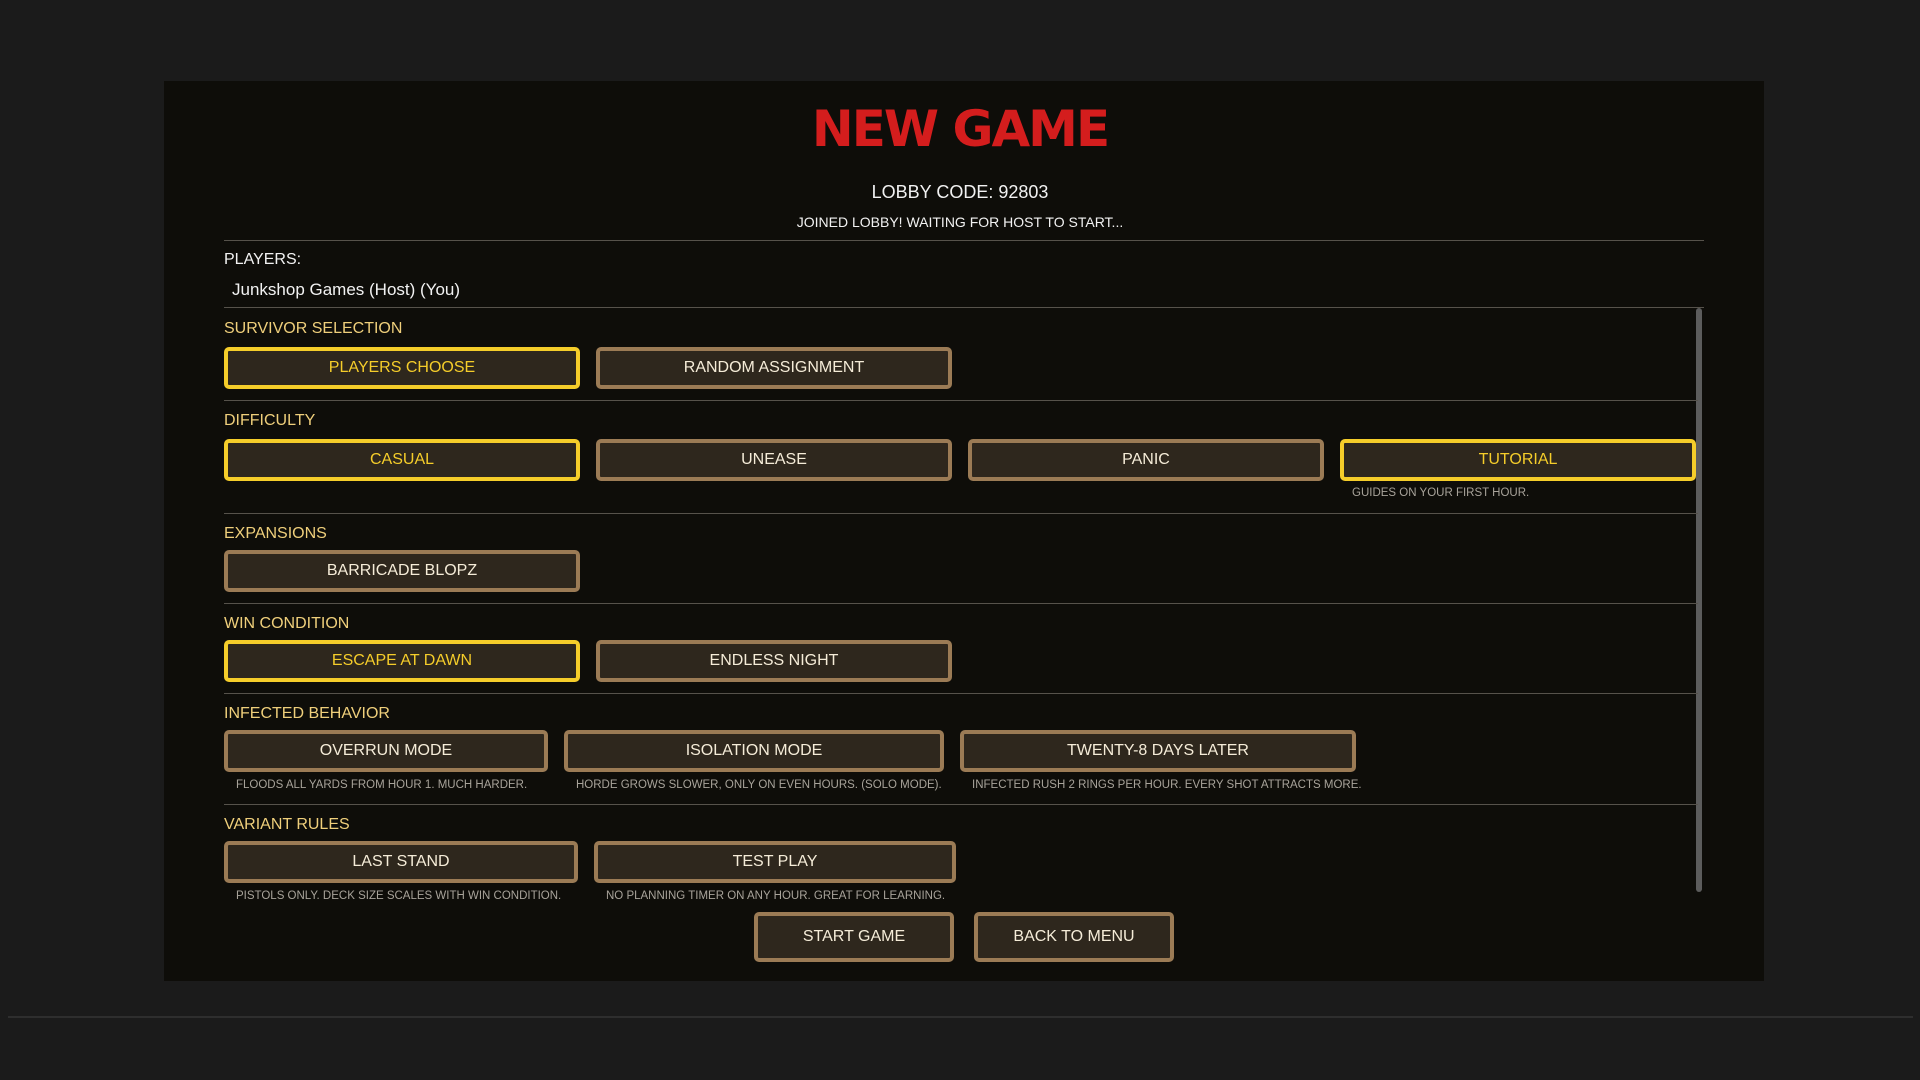 The height and width of the screenshot is (1080, 1920). What do you see at coordinates (287, 623) in the screenshot?
I see `win-condition-label: WIN CONDITION` at bounding box center [287, 623].